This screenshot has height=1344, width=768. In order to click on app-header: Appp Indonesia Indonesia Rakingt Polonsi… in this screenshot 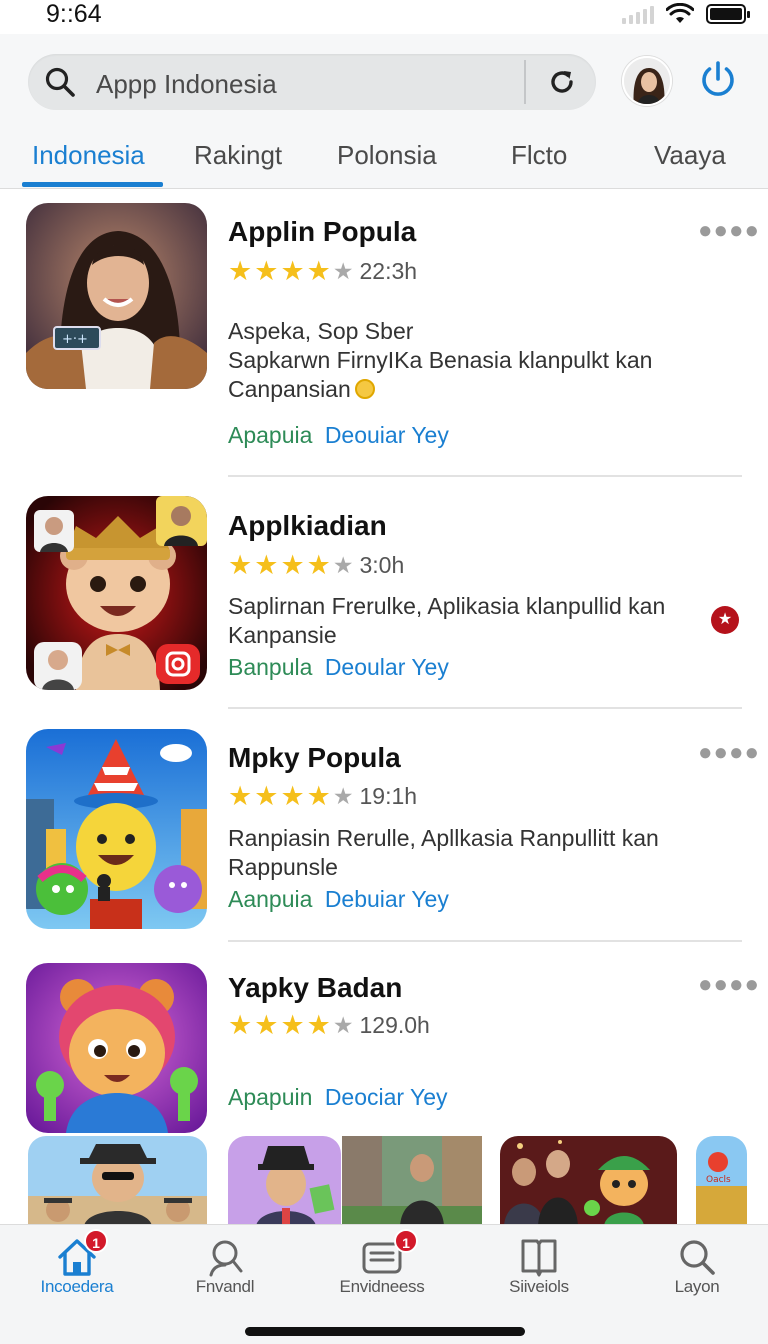, I will do `click(384, 111)`.